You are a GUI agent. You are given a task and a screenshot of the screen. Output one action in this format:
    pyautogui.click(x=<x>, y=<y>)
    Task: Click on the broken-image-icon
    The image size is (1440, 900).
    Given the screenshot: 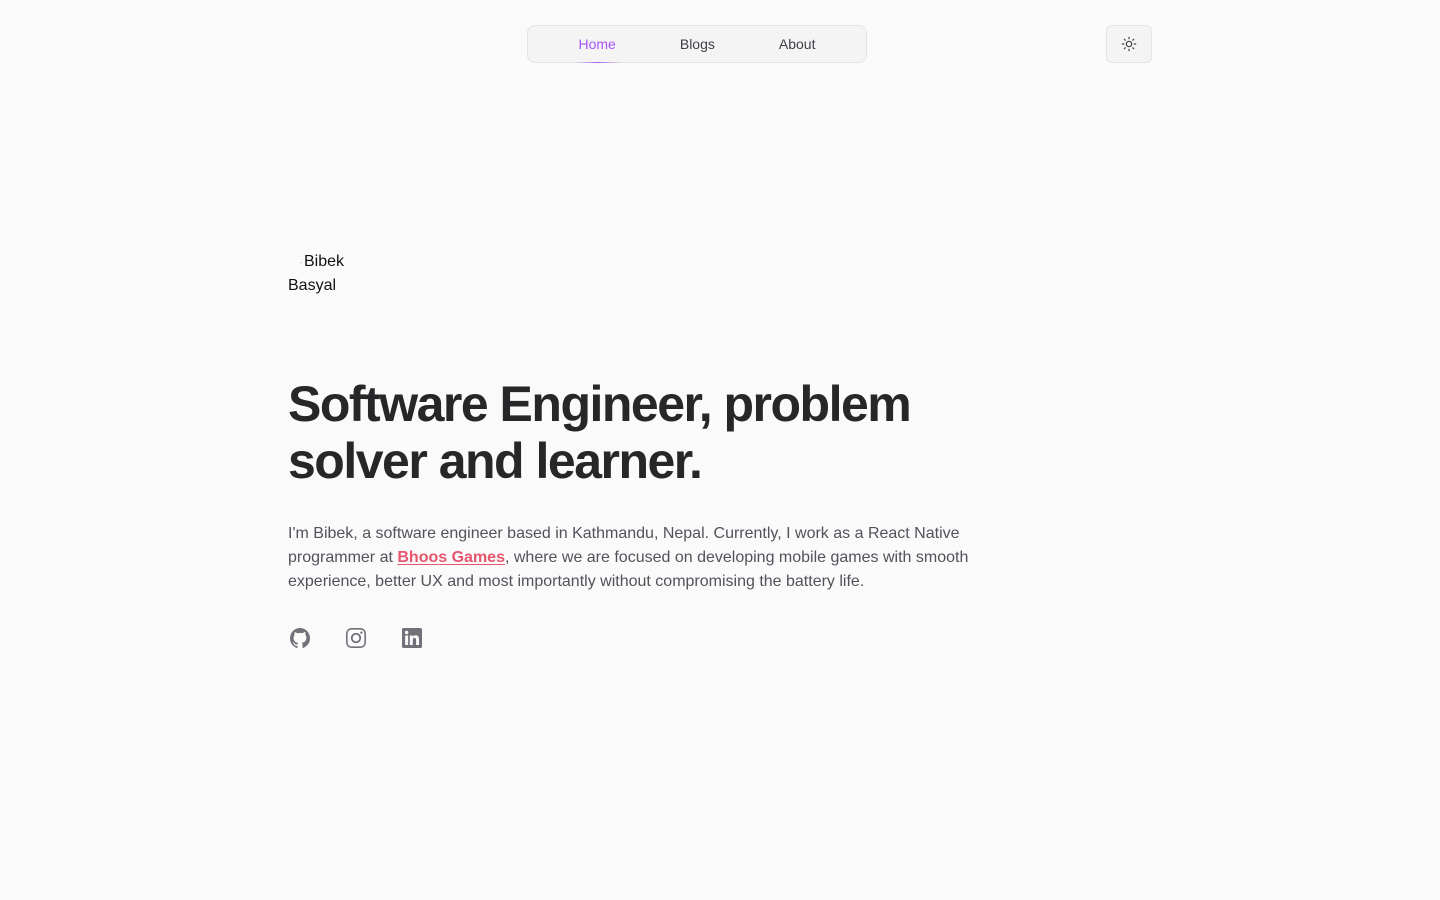 What is the action you would take?
    pyautogui.click(x=301, y=262)
    